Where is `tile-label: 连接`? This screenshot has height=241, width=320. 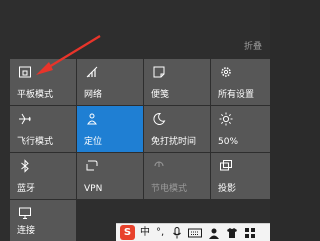
tile-label: 连接 is located at coordinates (26, 231).